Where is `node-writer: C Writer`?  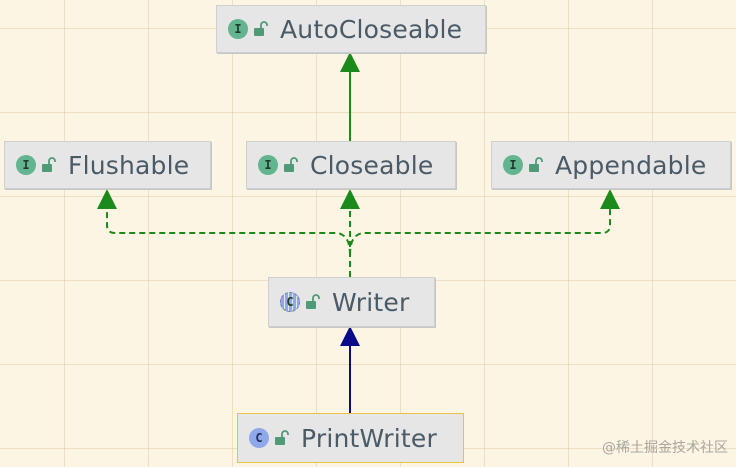 node-writer: C Writer is located at coordinates (351, 302).